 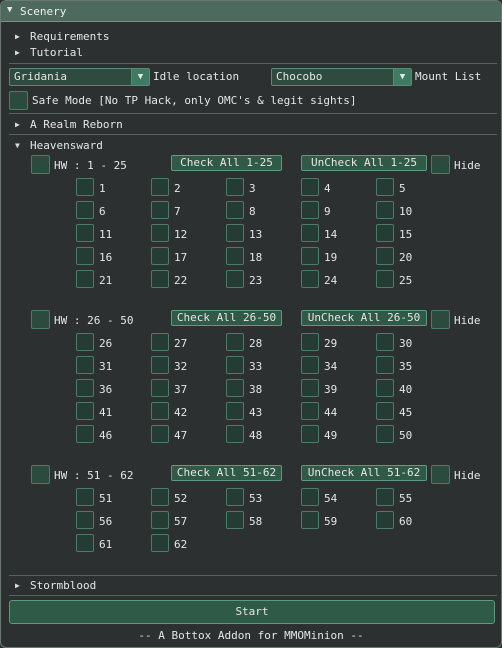 I want to click on scenery-checkbox-label: 37, so click(x=181, y=389).